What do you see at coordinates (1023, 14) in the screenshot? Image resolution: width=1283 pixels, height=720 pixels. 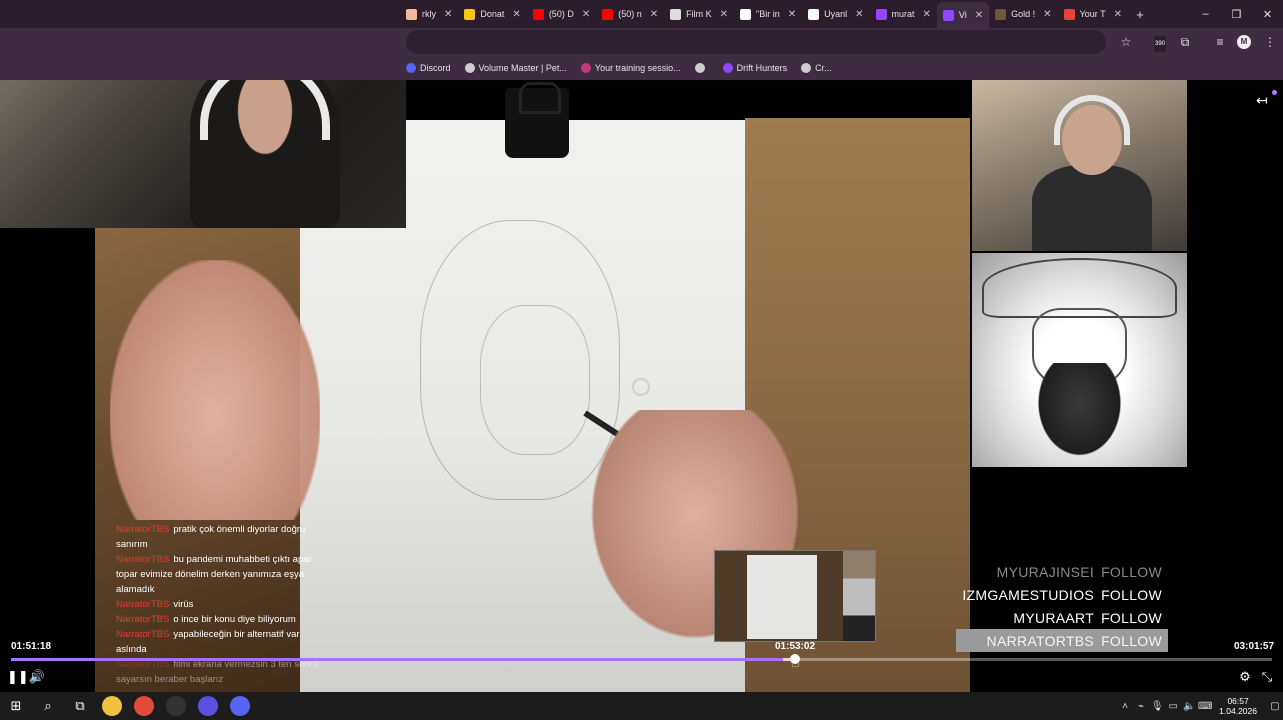 I see `browser-tab: Gold ! ✕` at bounding box center [1023, 14].